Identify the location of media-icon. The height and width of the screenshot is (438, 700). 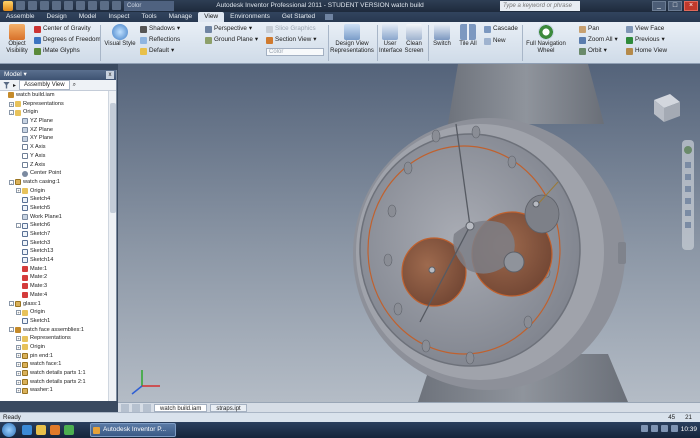
(55, 430).